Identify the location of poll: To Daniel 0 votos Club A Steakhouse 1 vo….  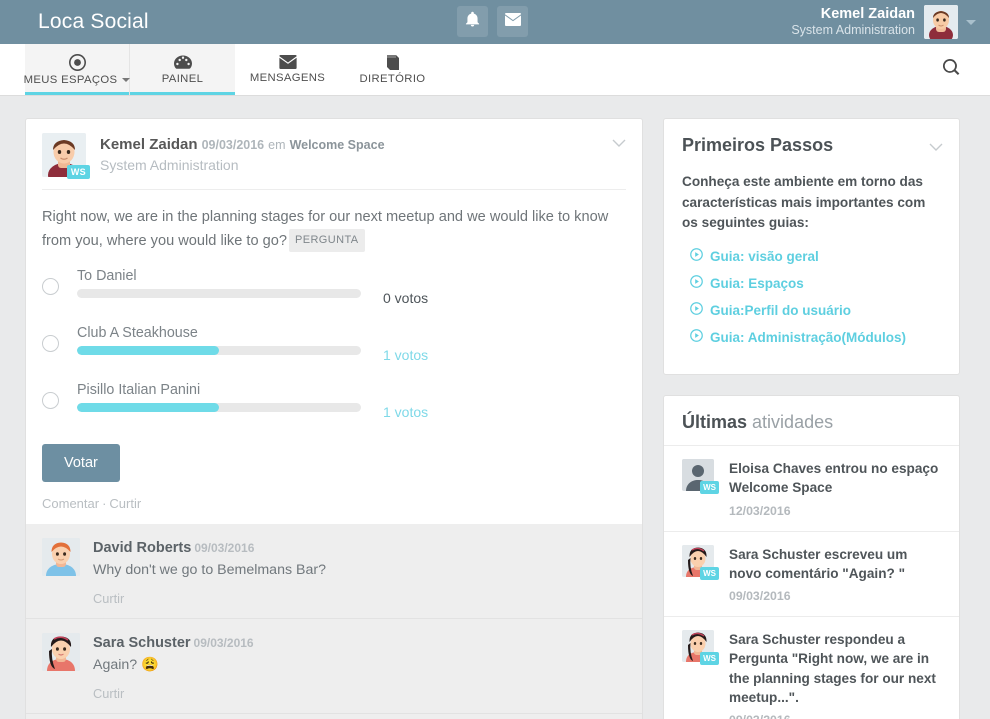
(334, 338).